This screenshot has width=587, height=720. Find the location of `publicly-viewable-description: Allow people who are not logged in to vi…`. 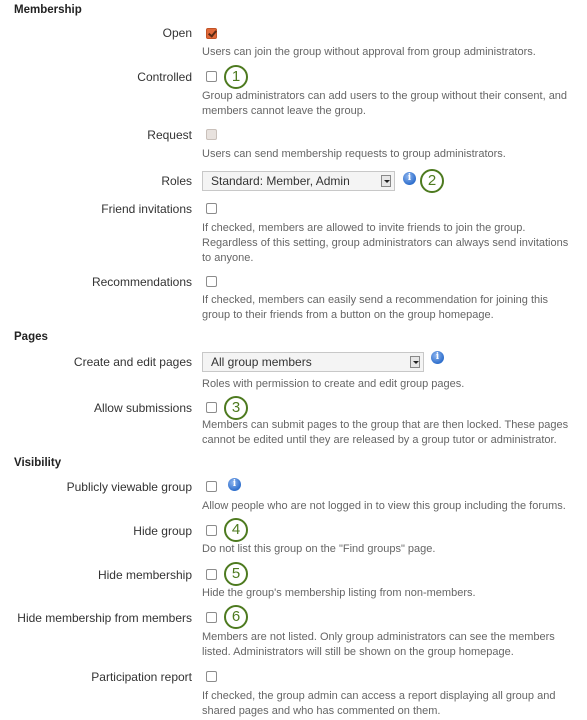

publicly-viewable-description: Allow people who are not logged in to vi… is located at coordinates (384, 506).